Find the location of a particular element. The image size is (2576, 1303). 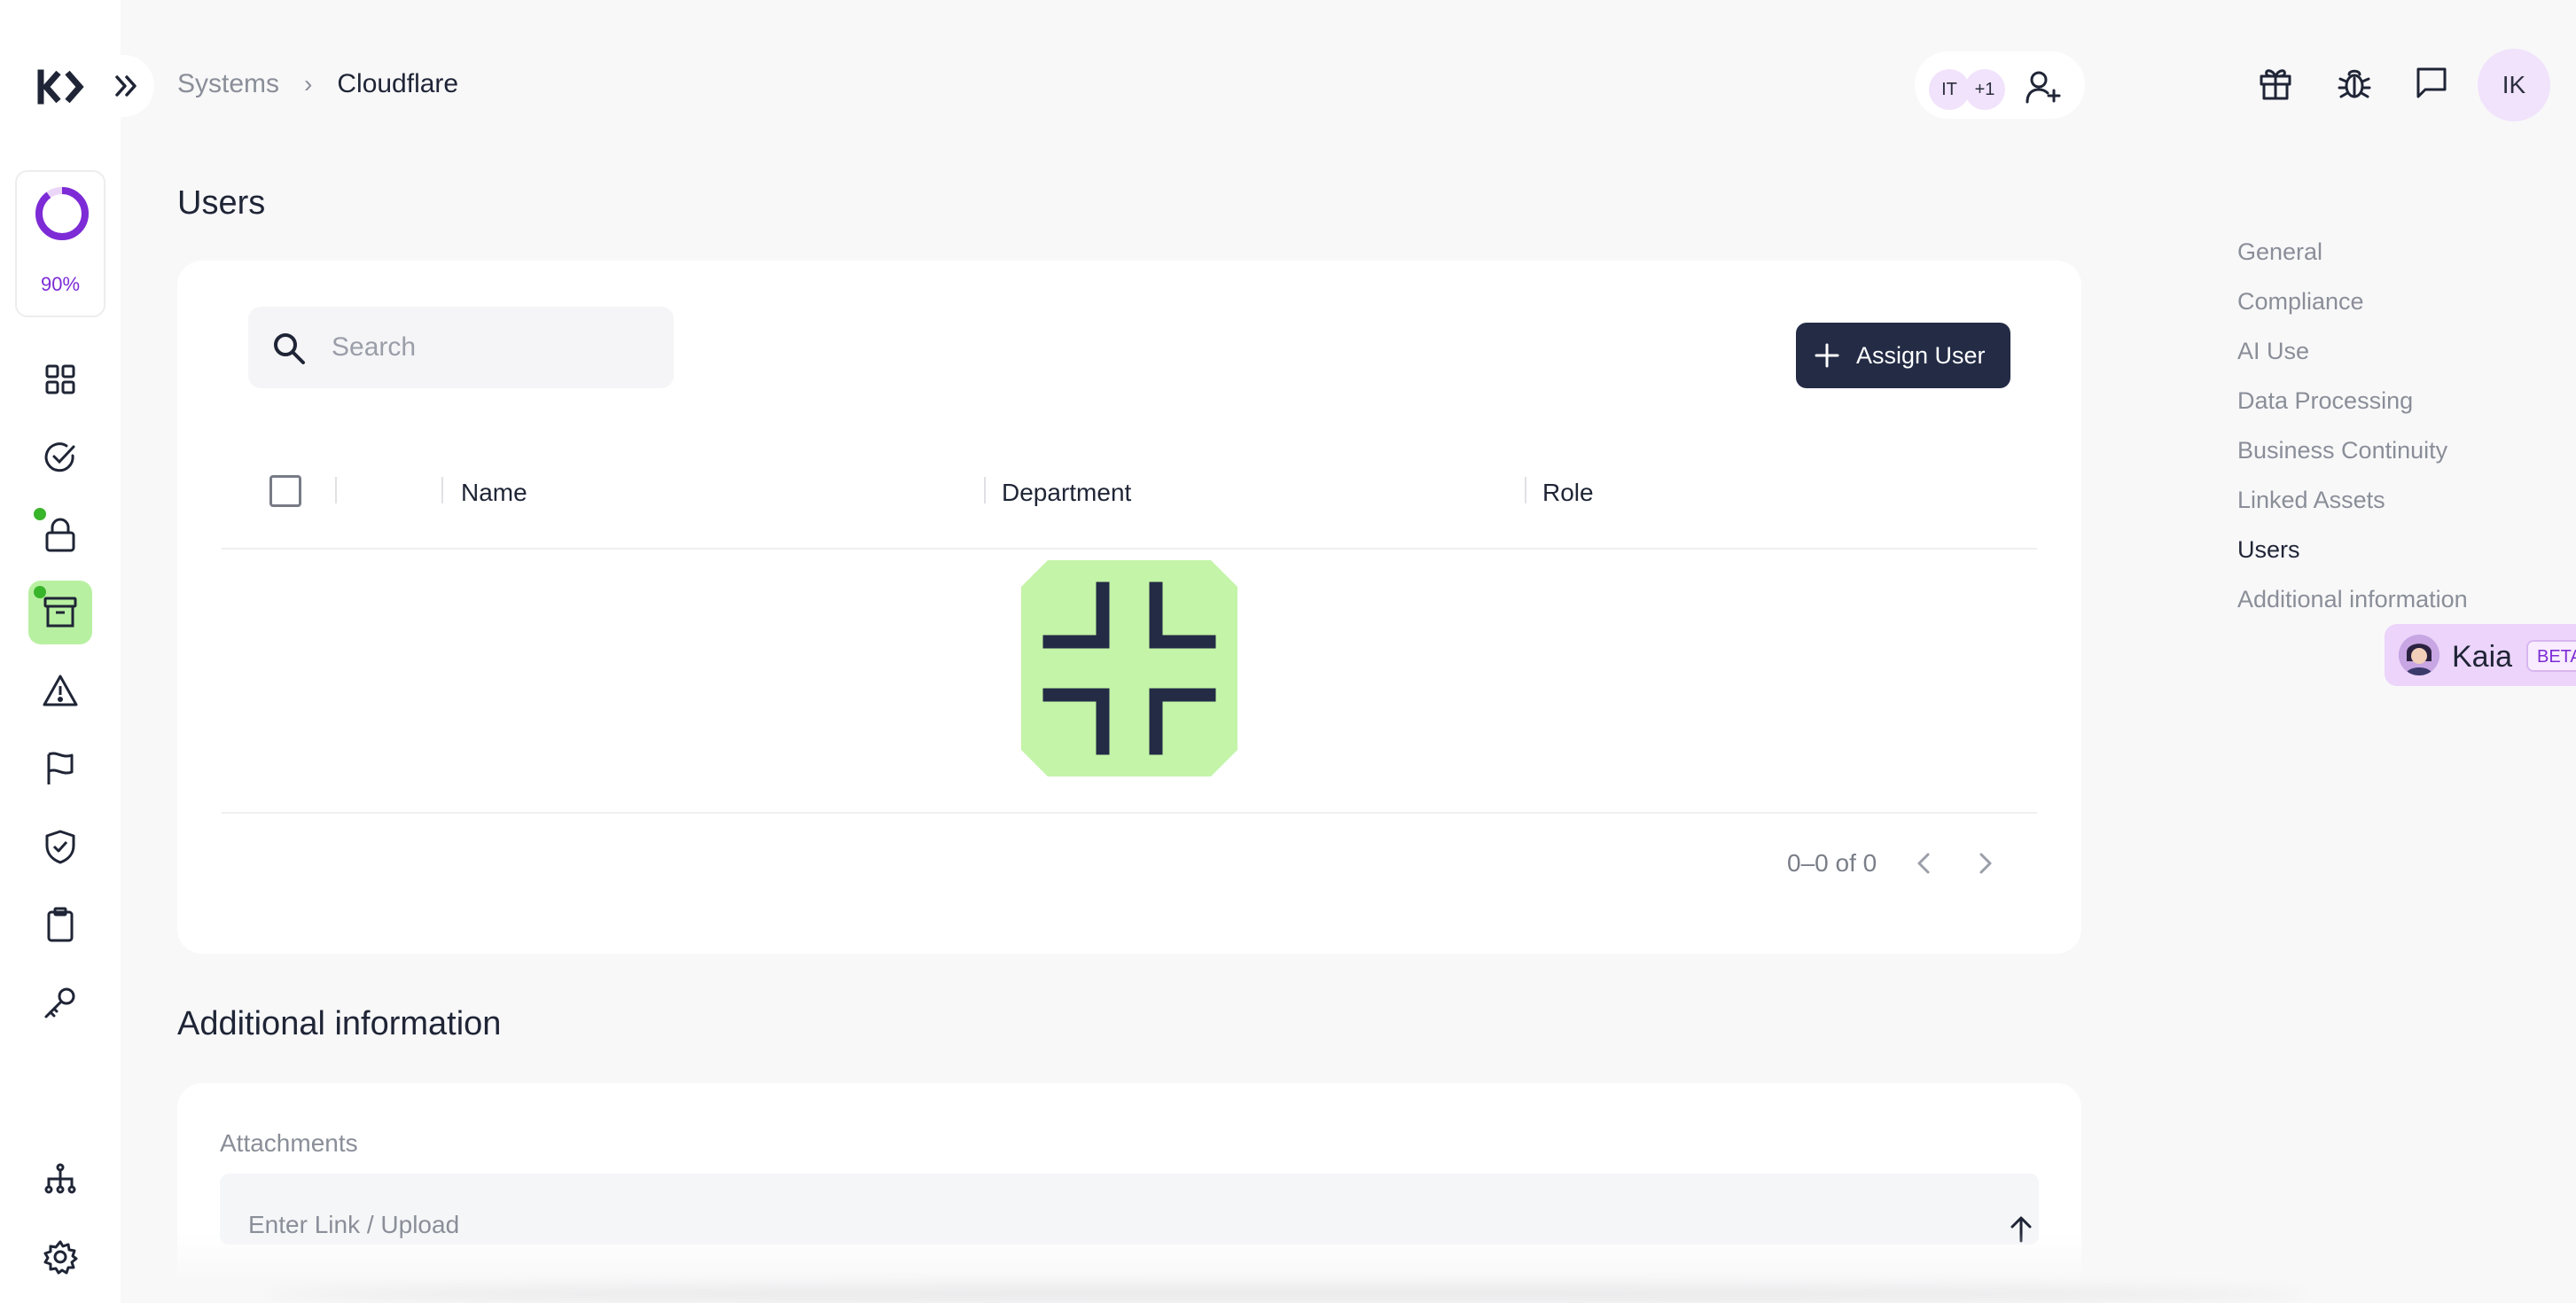

gift-icon is located at coordinates (2275, 84).